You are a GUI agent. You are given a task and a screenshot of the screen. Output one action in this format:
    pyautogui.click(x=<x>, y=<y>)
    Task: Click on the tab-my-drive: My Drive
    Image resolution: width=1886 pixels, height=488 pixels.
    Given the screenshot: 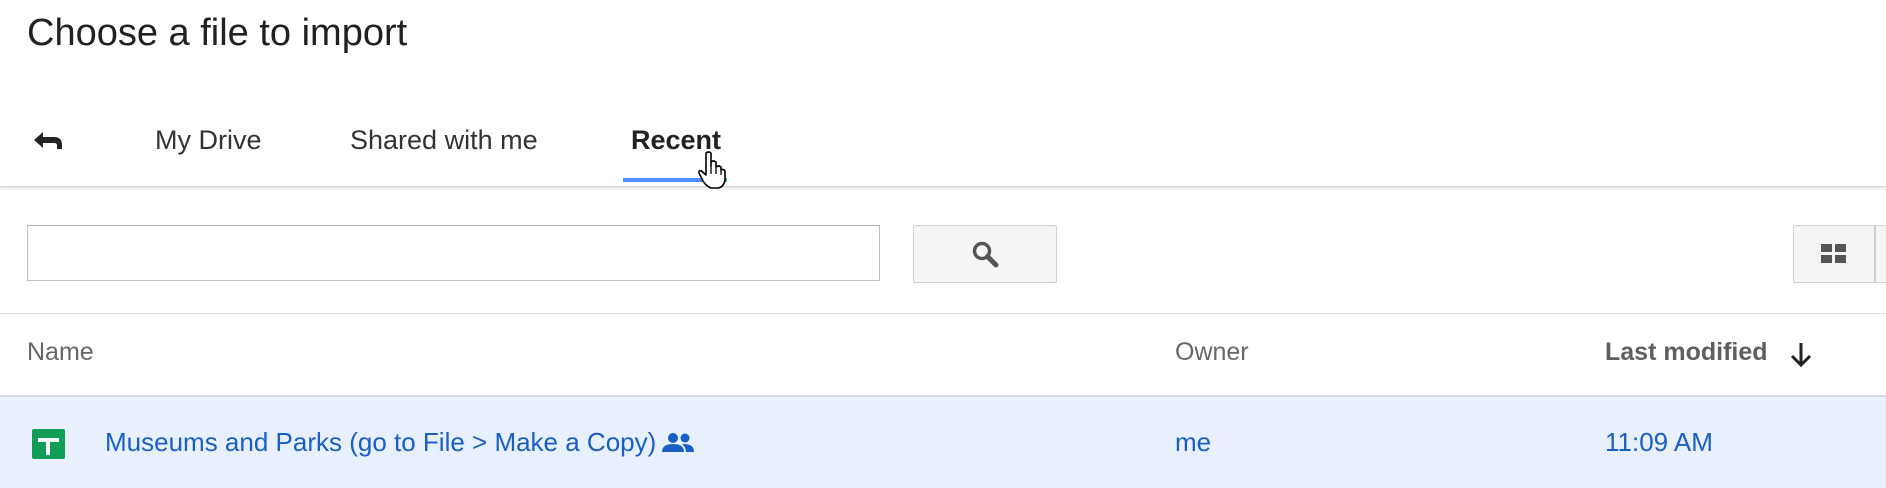 What is the action you would take?
    pyautogui.click(x=208, y=140)
    